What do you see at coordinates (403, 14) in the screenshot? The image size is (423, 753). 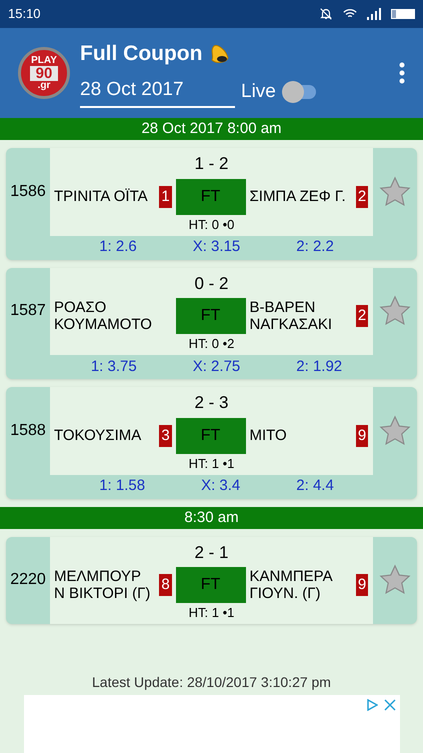 I see `battery-icon` at bounding box center [403, 14].